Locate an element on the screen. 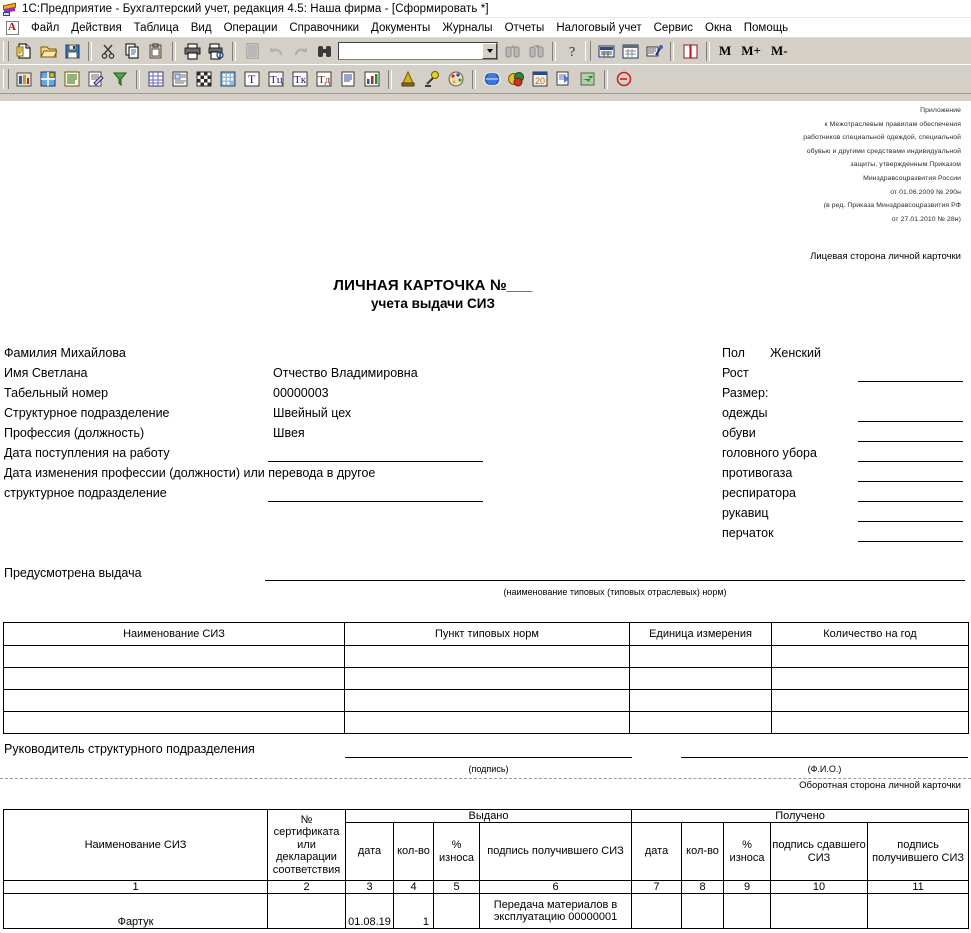 Image resolution: width=971 pixels, height=933 pixels. calculator-icon is located at coordinates (606, 51).